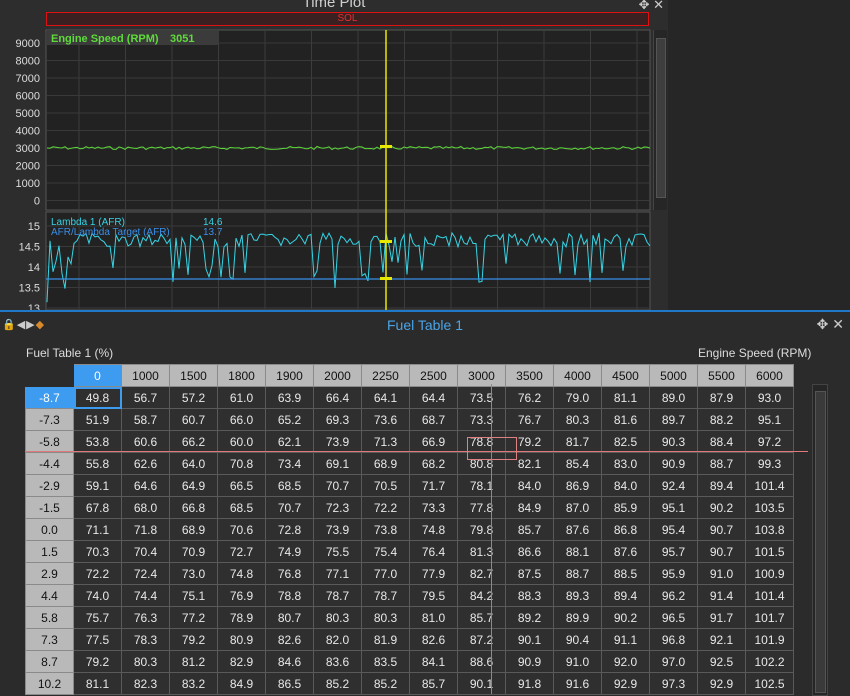 The height and width of the screenshot is (696, 850). What do you see at coordinates (838, 324) in the screenshot?
I see `close-icon: ✕` at bounding box center [838, 324].